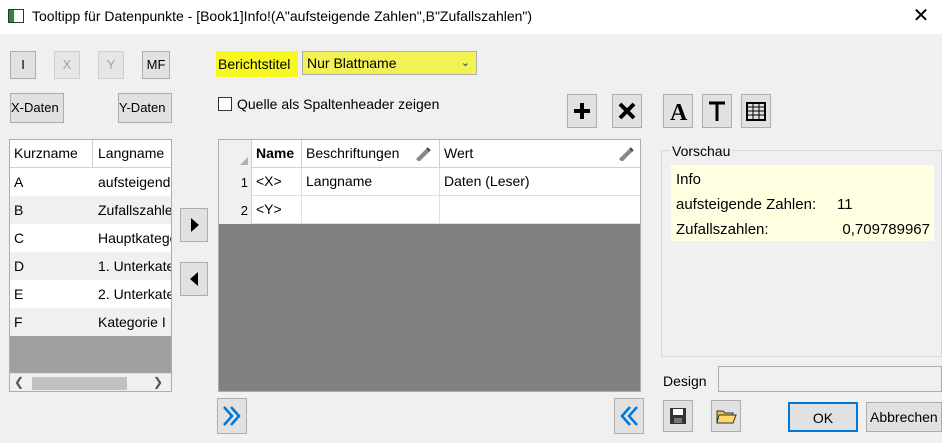 This screenshot has width=942, height=443. I want to click on double-chevron-right-icon, so click(232, 416).